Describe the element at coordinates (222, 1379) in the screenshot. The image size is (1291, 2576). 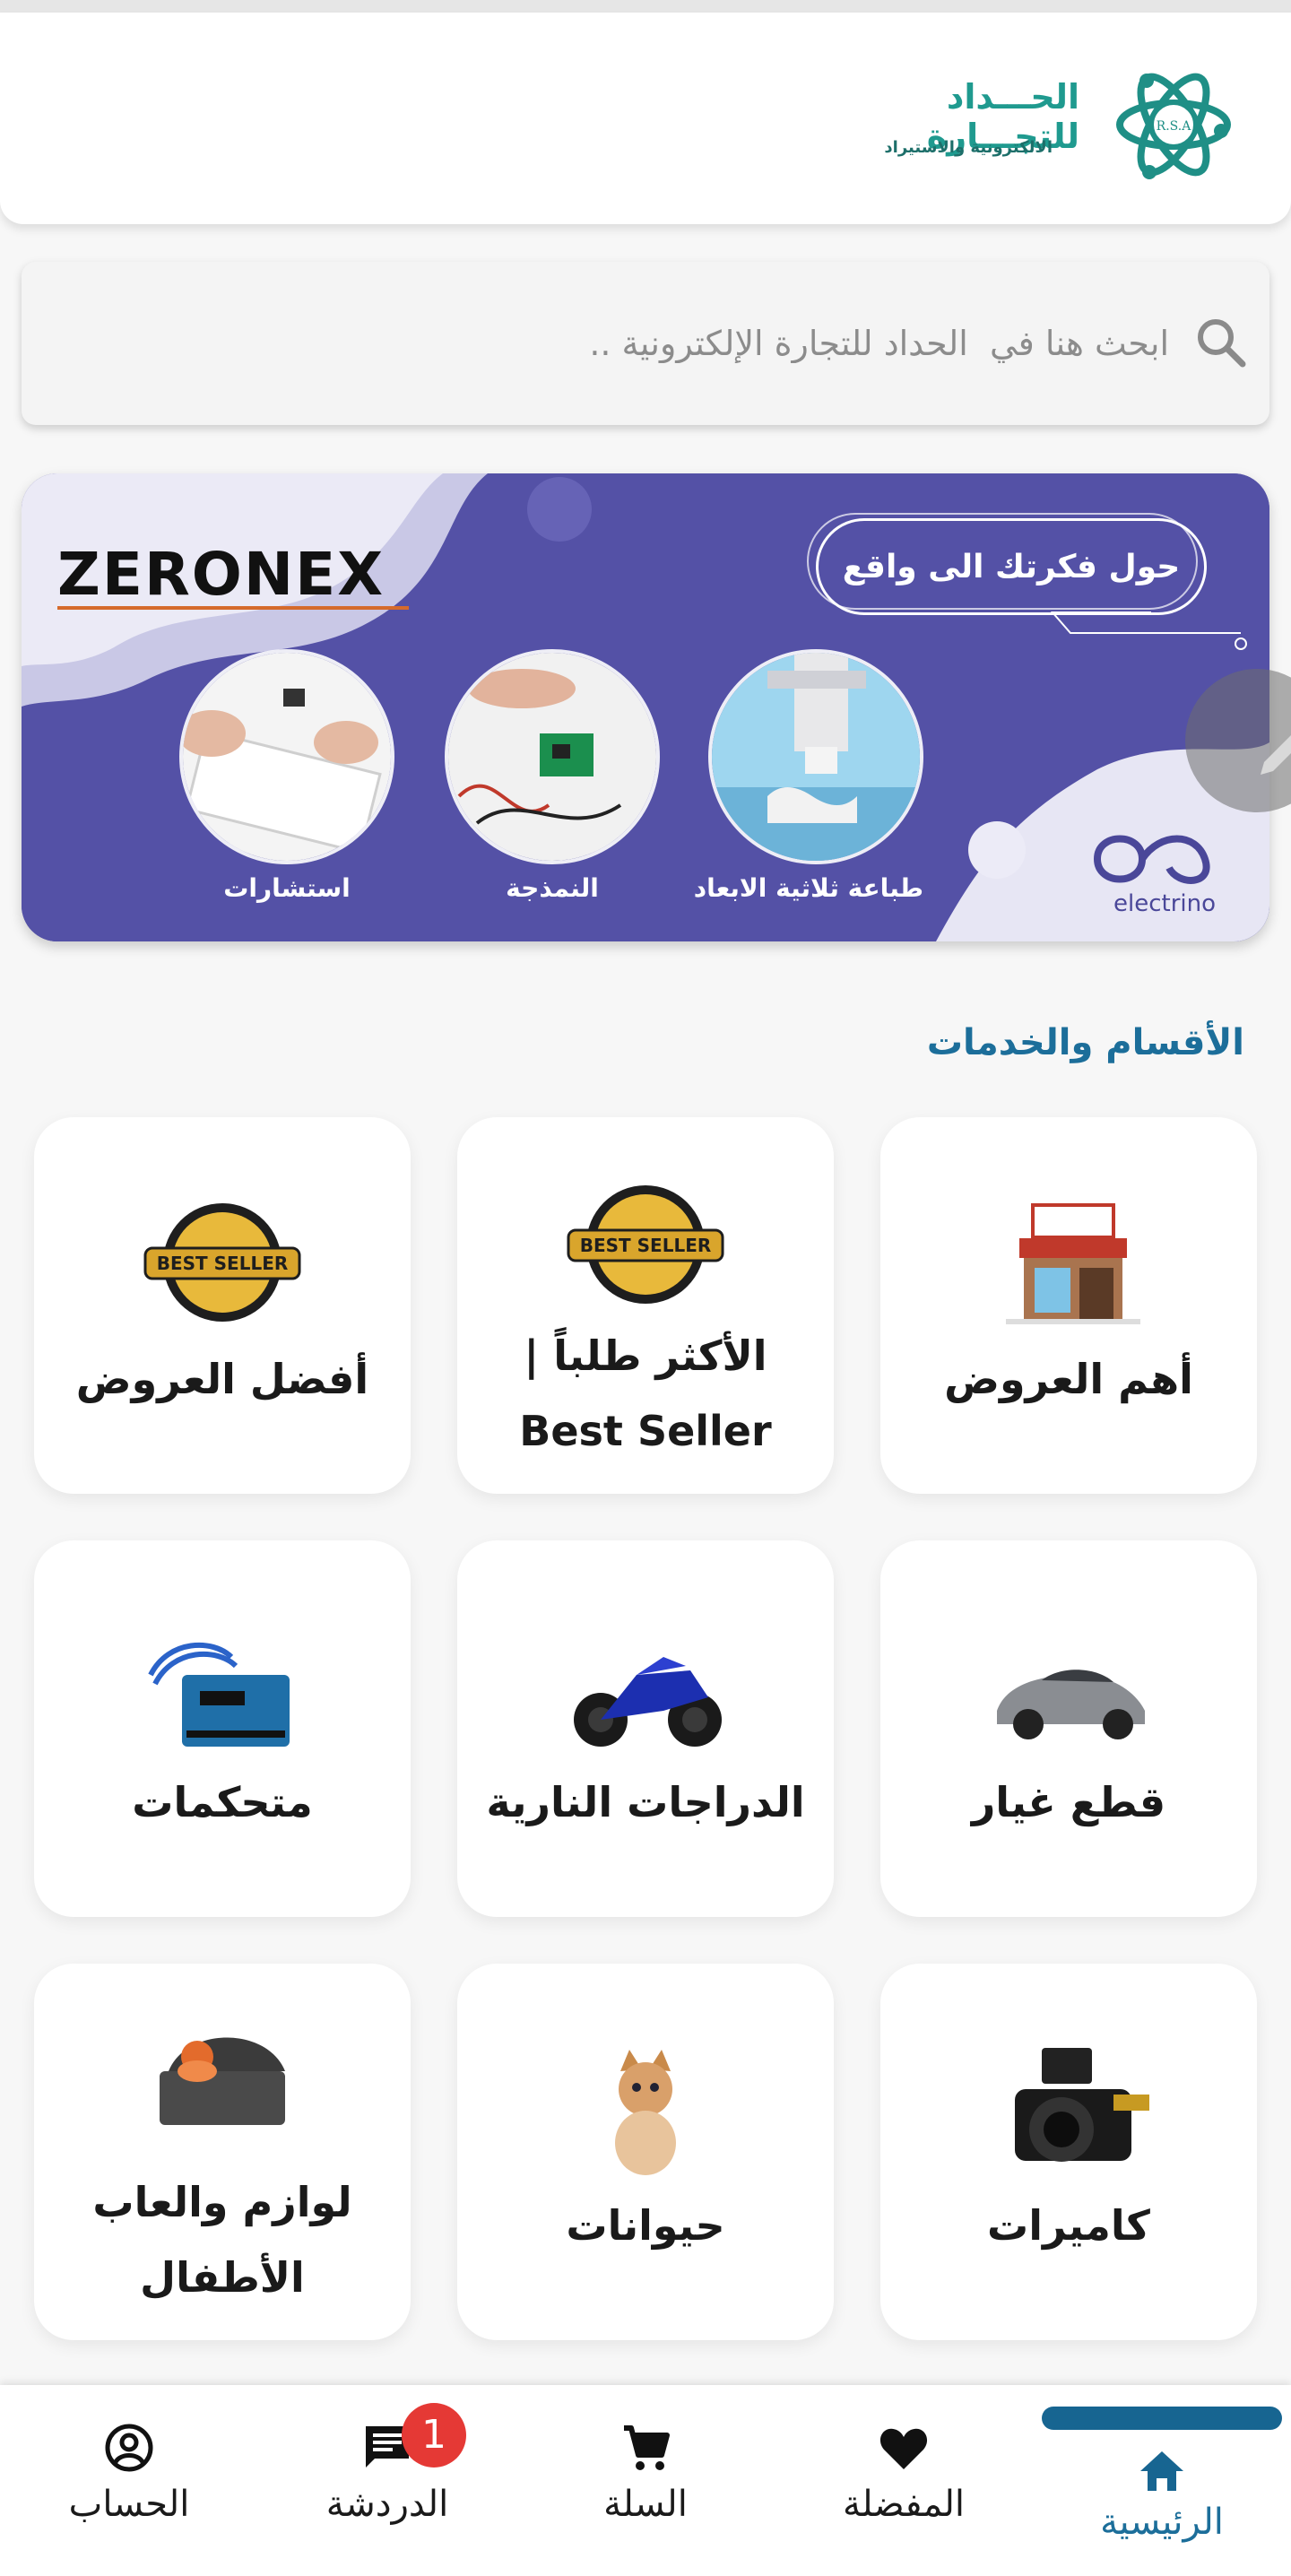
I see `category-label: أفضل العروض` at that location.